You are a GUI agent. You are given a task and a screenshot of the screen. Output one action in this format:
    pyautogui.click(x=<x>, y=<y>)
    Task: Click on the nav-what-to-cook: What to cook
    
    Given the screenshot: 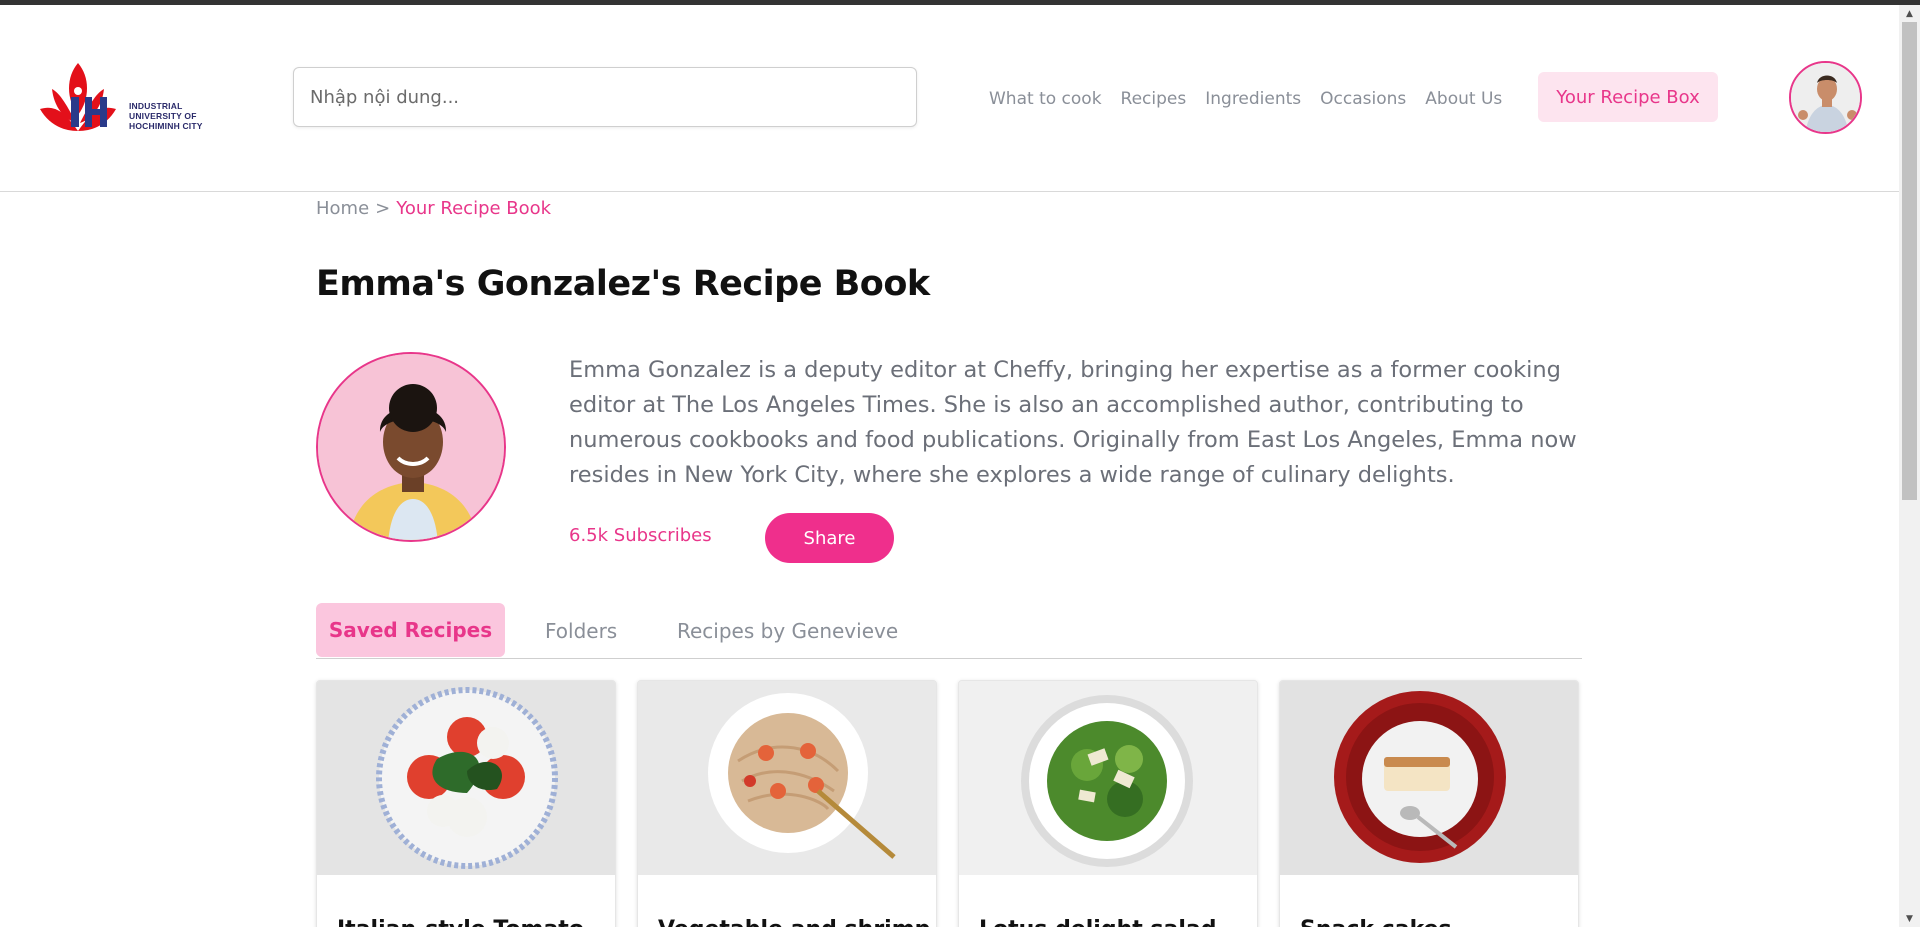 What is the action you would take?
    pyautogui.click(x=1045, y=99)
    